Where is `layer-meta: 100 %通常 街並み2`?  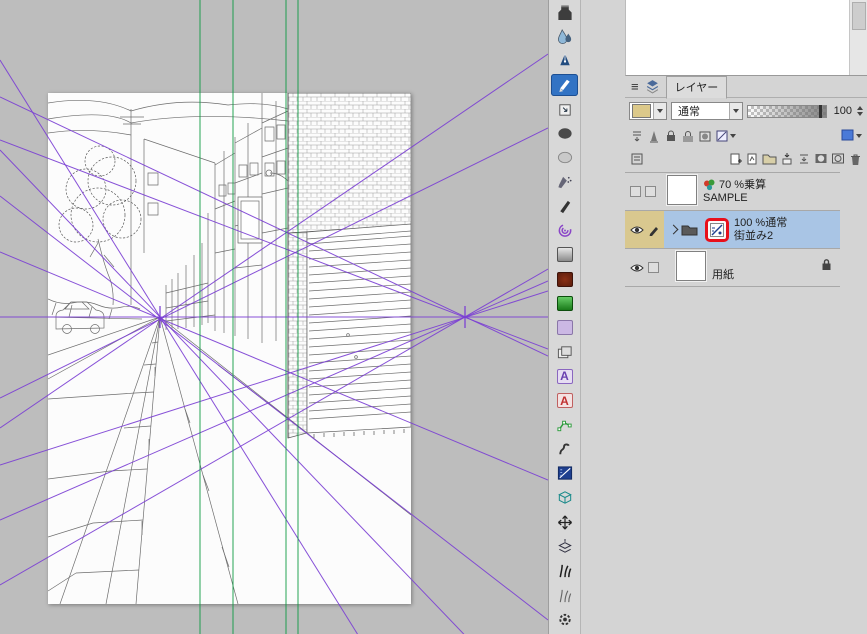 layer-meta: 100 %通常 街並み2 is located at coordinates (760, 230).